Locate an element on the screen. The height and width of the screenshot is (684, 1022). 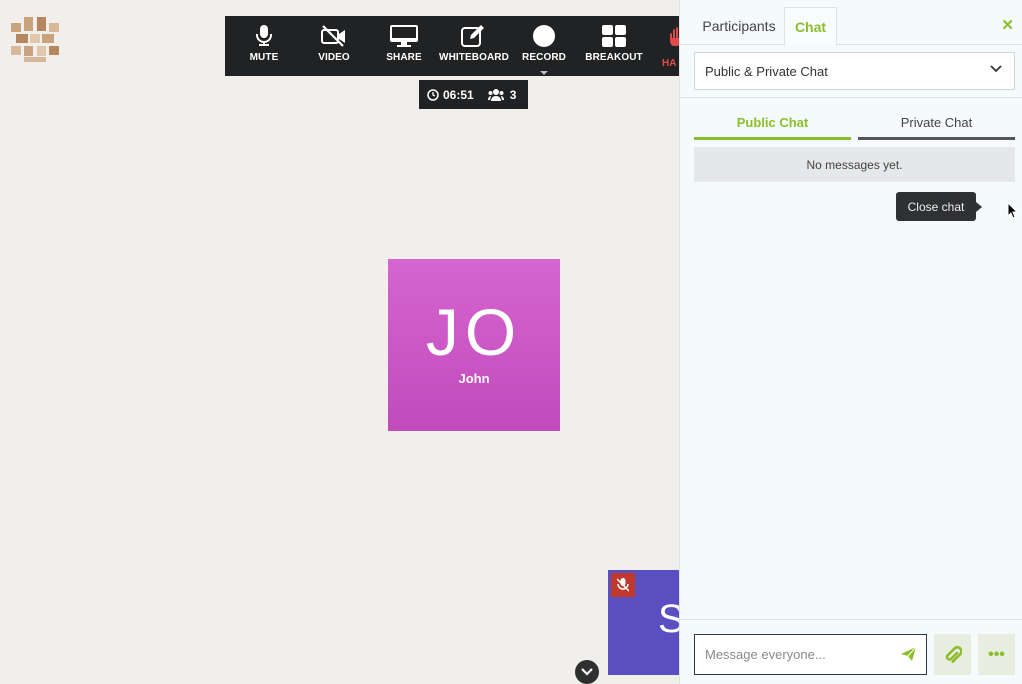
breakout-button: BREAKOUT is located at coordinates (614, 46).